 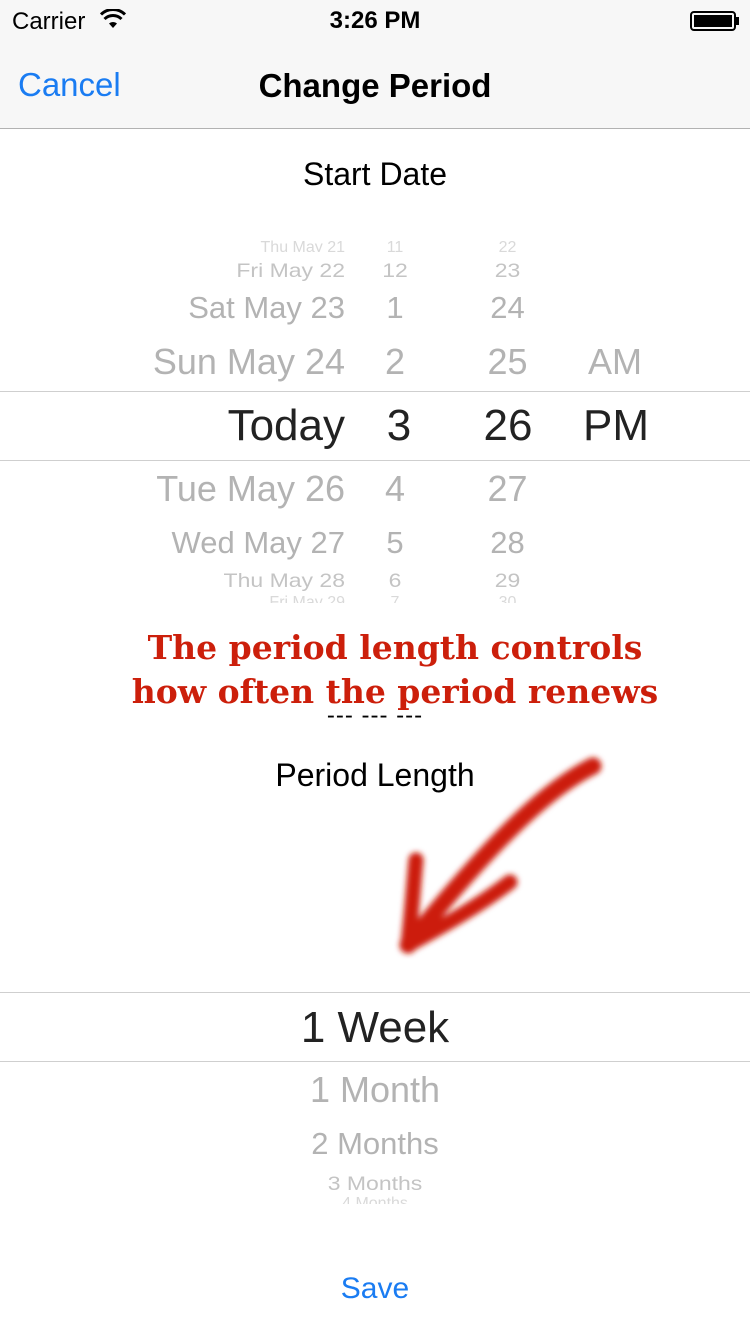 What do you see at coordinates (395, 647) in the screenshot?
I see `annotation-line-1: The period length controls` at bounding box center [395, 647].